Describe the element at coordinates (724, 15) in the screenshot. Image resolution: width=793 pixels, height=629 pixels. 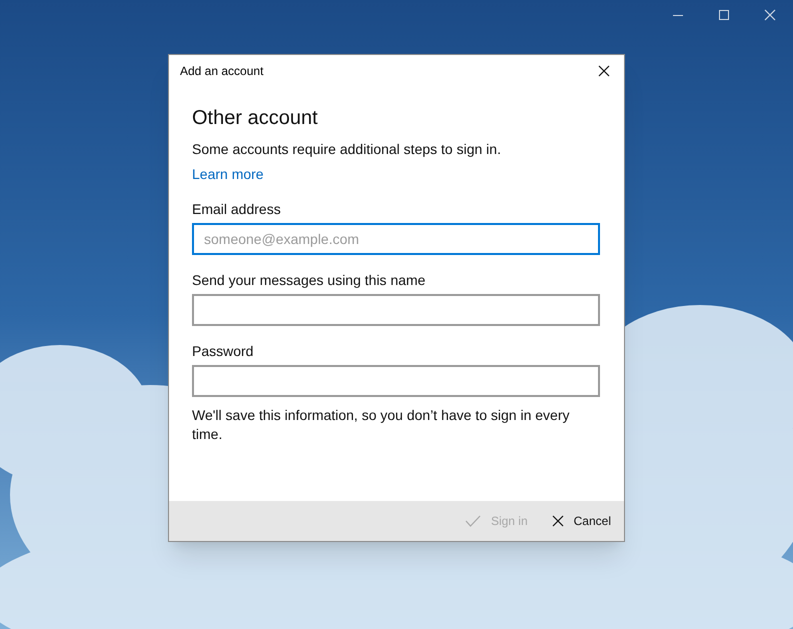
I see `maximize-icon` at that location.